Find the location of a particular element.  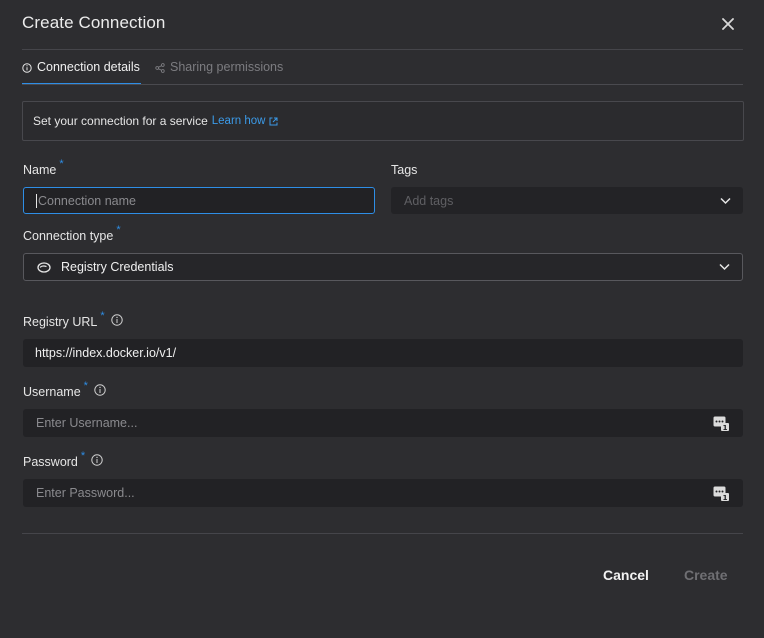

header-divider is located at coordinates (382, 49).